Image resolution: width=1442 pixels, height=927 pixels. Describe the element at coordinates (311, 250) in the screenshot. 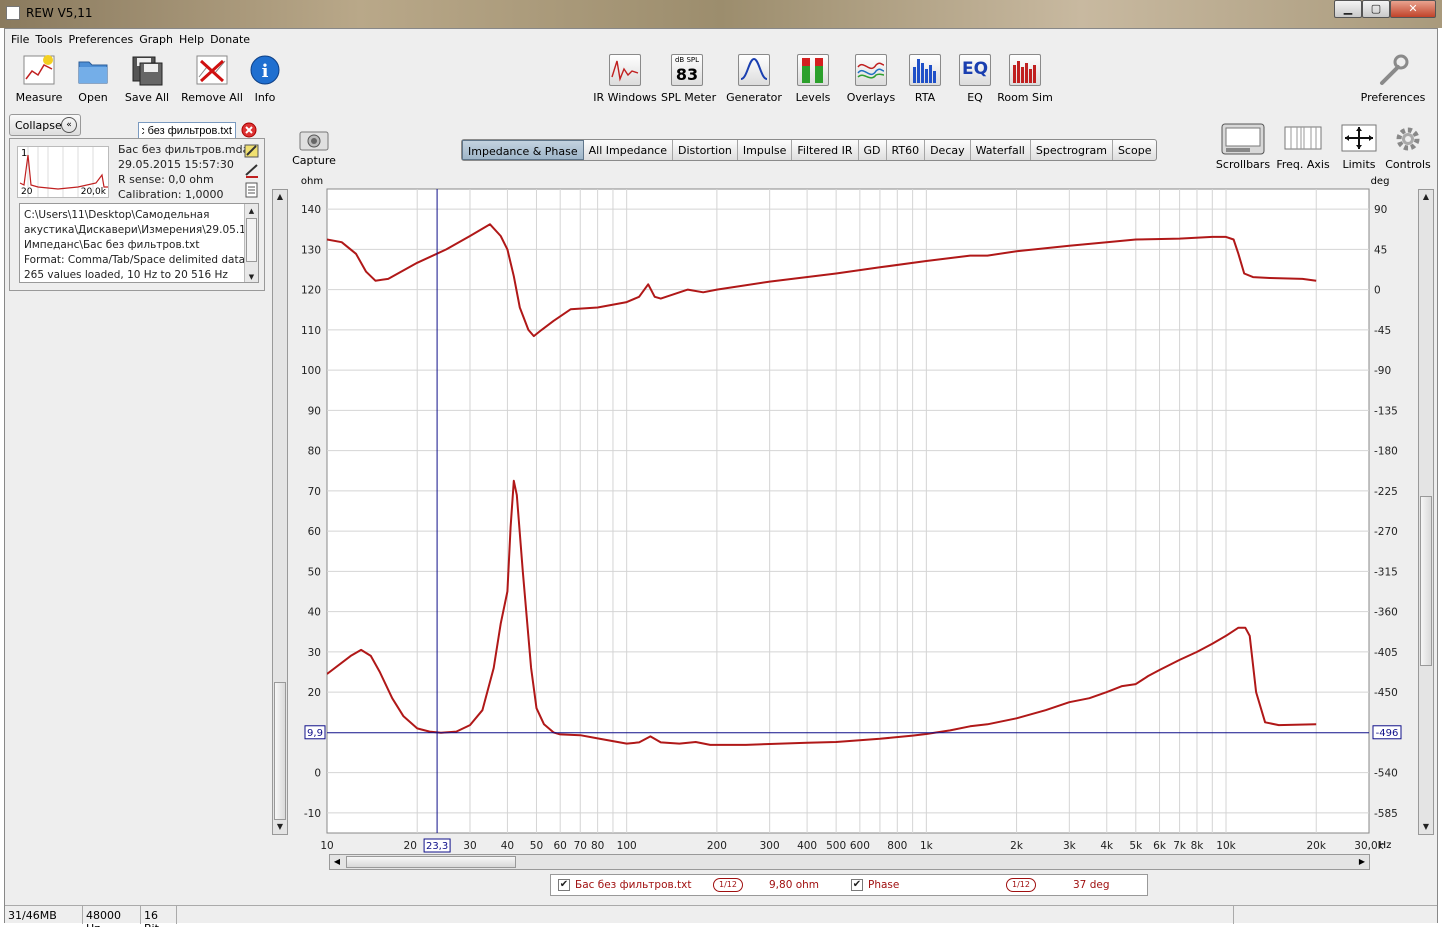

I see `y-tick-label: 130` at that location.